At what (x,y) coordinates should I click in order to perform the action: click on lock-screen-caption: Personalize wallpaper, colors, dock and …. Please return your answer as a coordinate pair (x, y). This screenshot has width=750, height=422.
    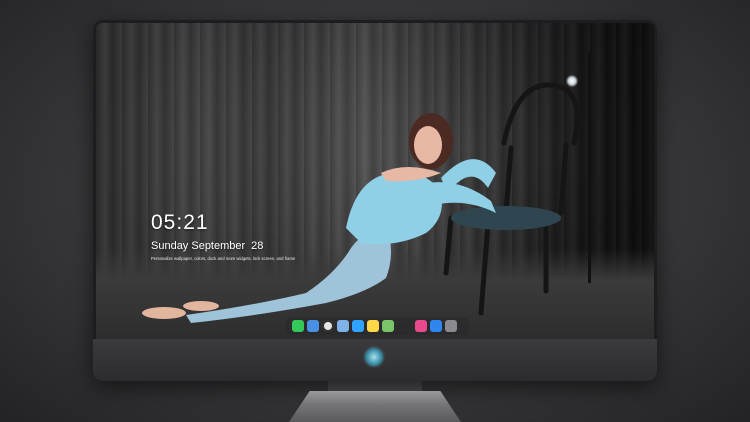
    Looking at the image, I should click on (223, 258).